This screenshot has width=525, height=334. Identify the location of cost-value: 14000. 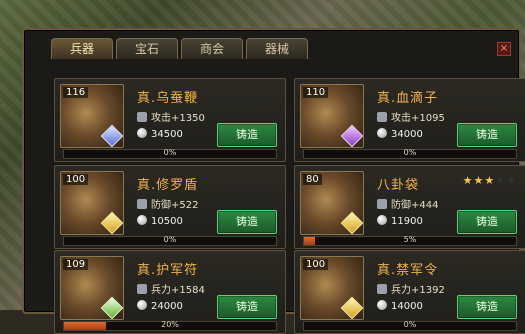
(407, 306).